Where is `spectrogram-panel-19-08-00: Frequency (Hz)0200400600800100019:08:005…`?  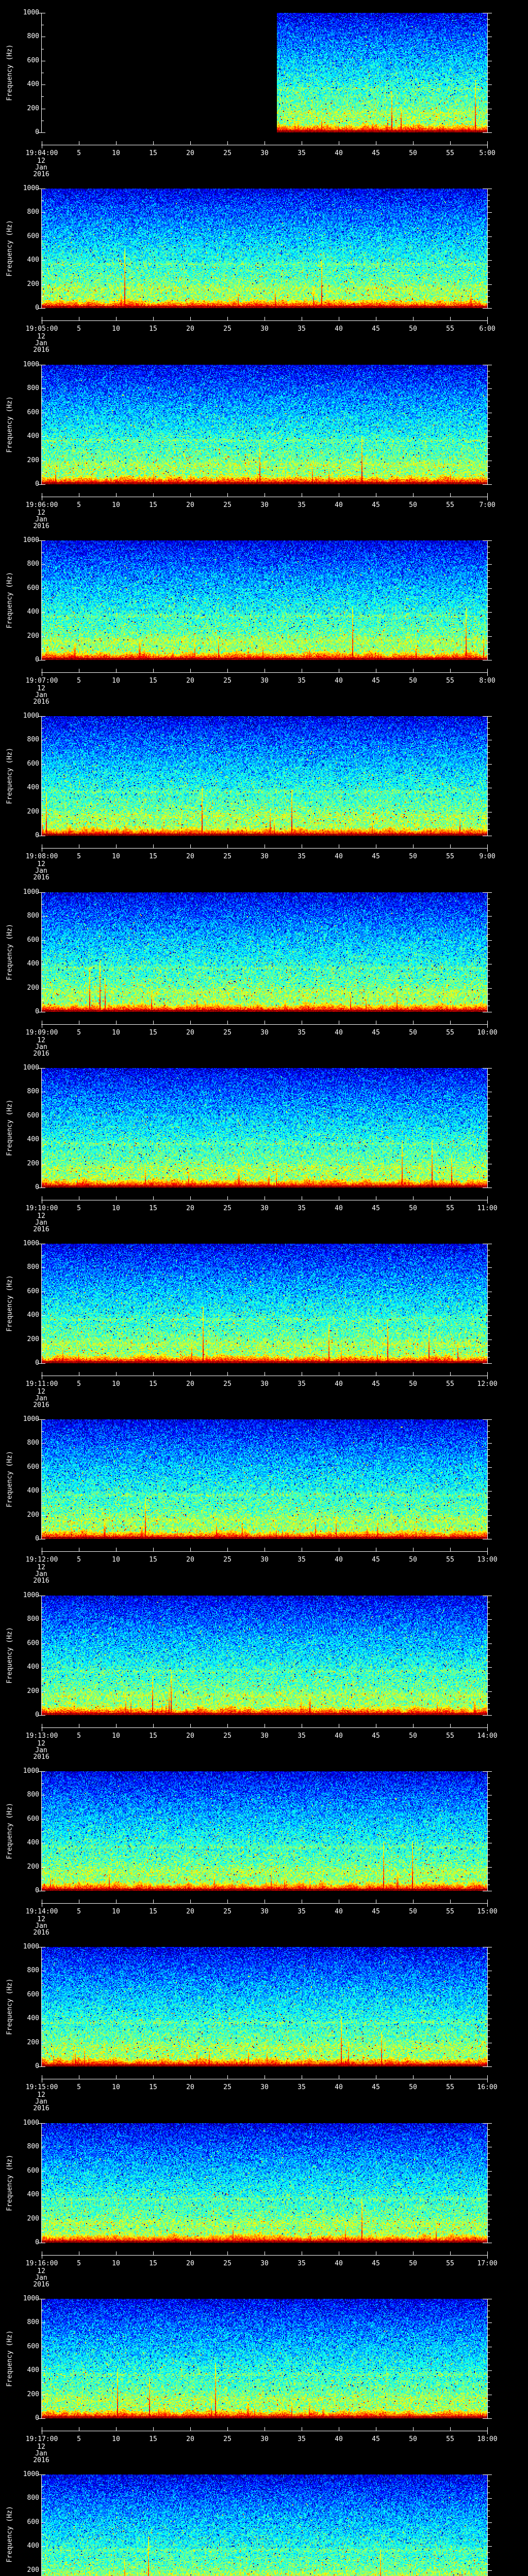 spectrogram-panel-19-08-00: Frequency (Hz)0200400600800100019:08:005… is located at coordinates (264, 792).